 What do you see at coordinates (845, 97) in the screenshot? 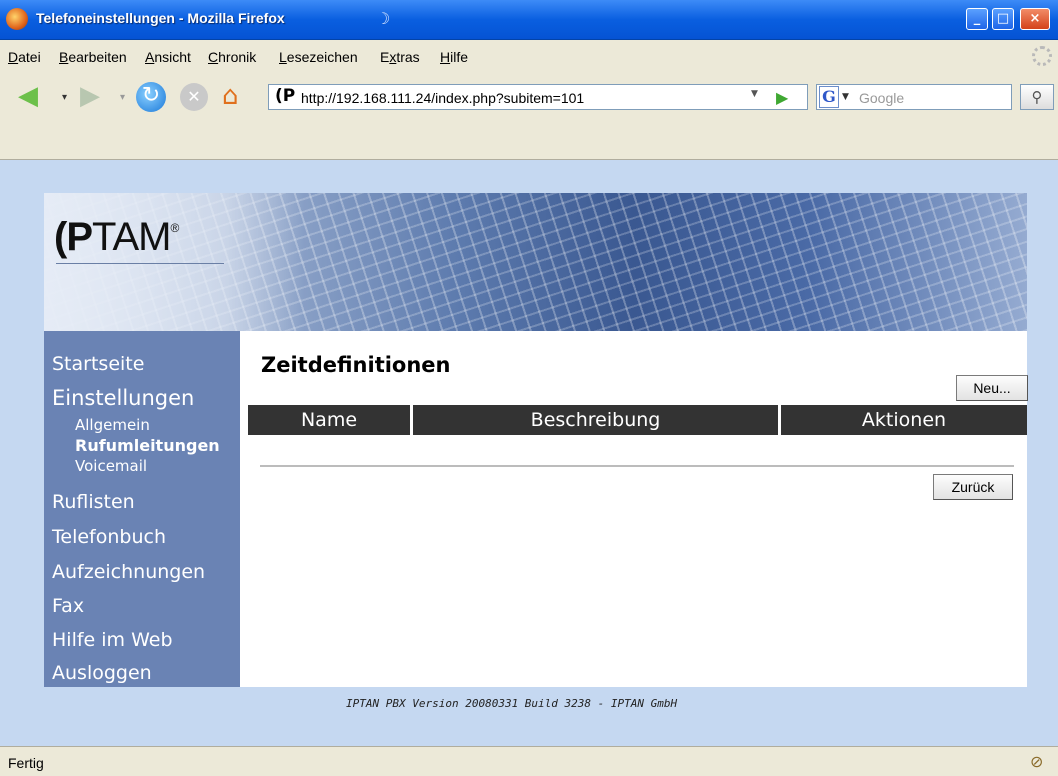
I see `engine-dropdown-icon: ▼` at bounding box center [845, 97].